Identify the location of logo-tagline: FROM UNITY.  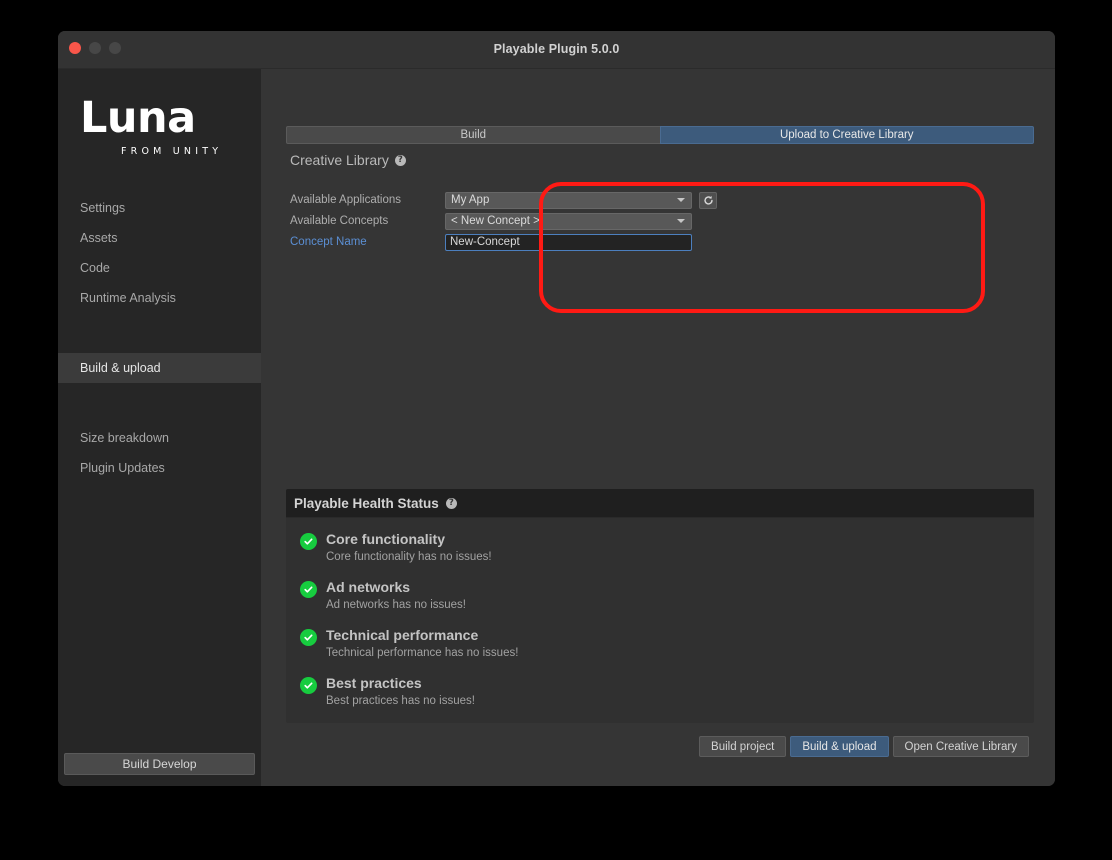
(172, 151).